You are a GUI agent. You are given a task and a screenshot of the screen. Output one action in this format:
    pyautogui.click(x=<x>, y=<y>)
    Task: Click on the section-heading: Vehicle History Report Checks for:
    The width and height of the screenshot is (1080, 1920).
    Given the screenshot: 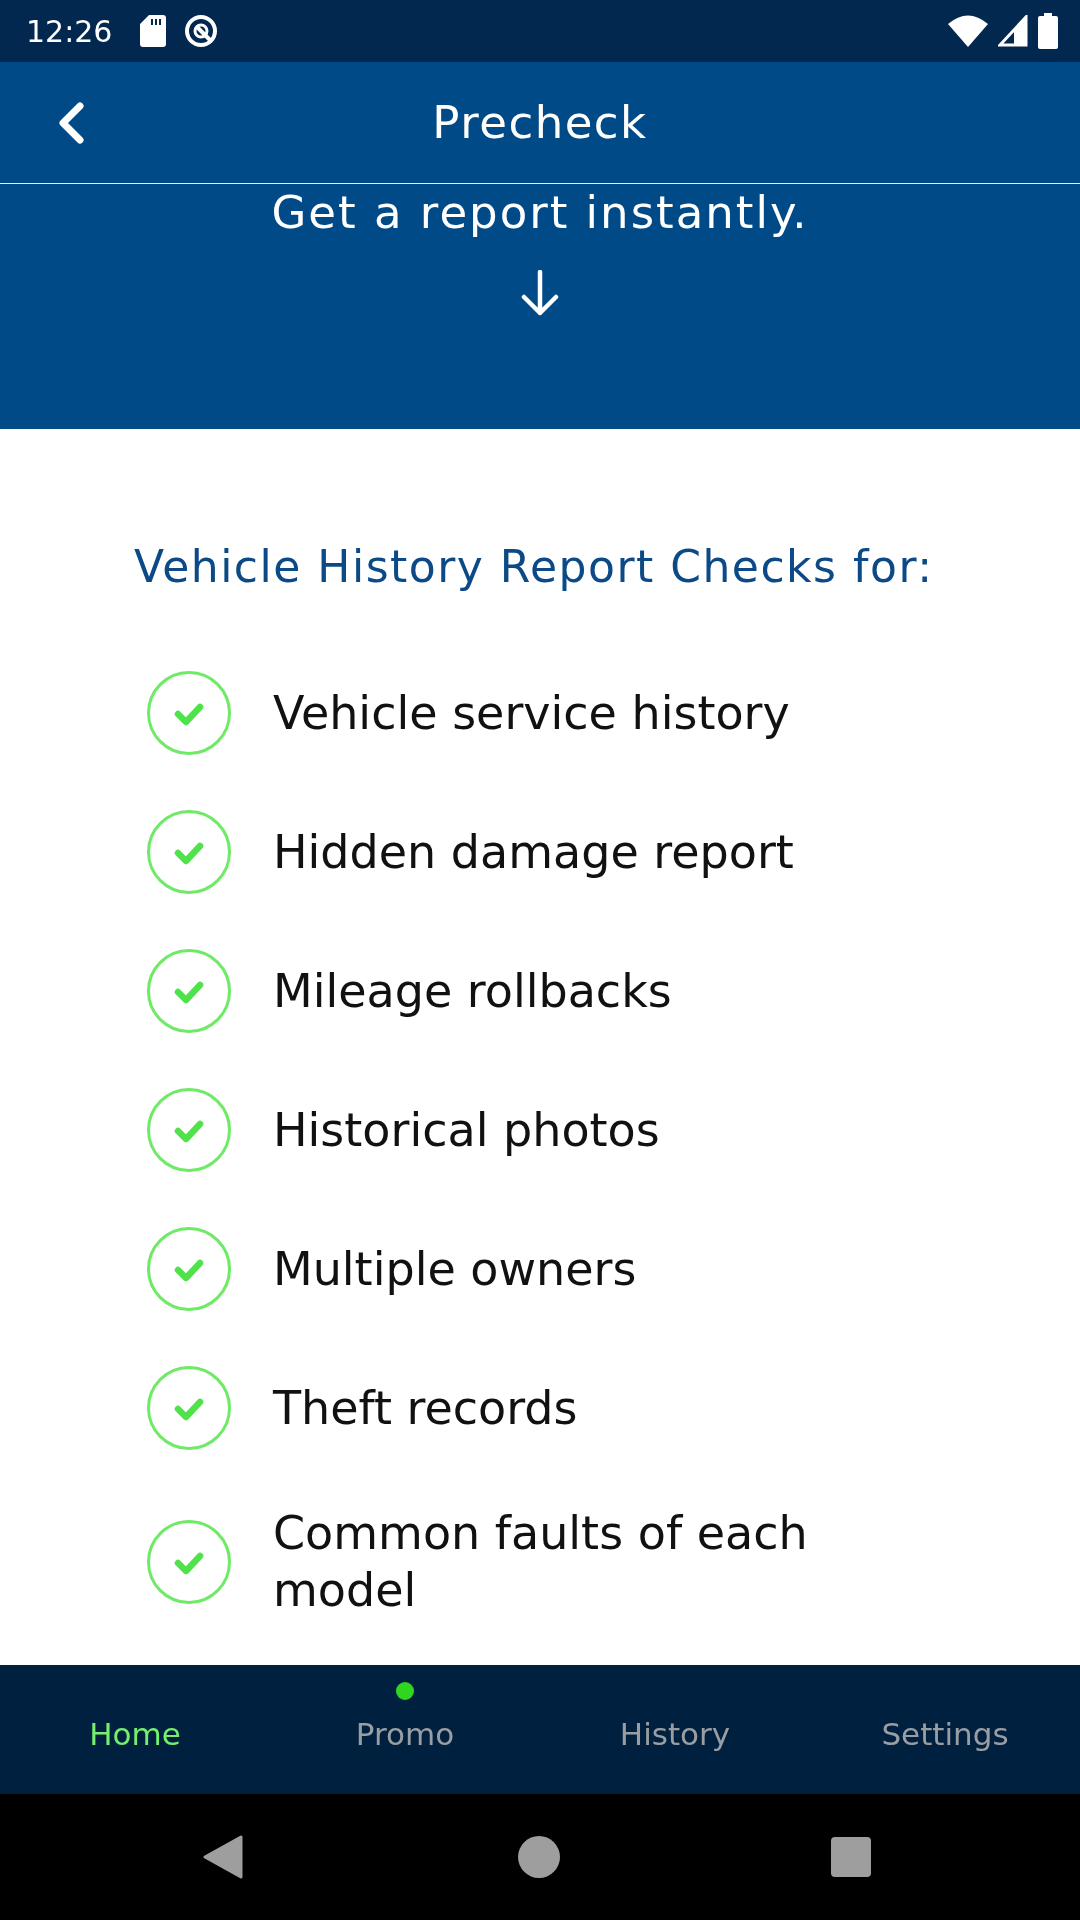 What is the action you would take?
    pyautogui.click(x=534, y=567)
    